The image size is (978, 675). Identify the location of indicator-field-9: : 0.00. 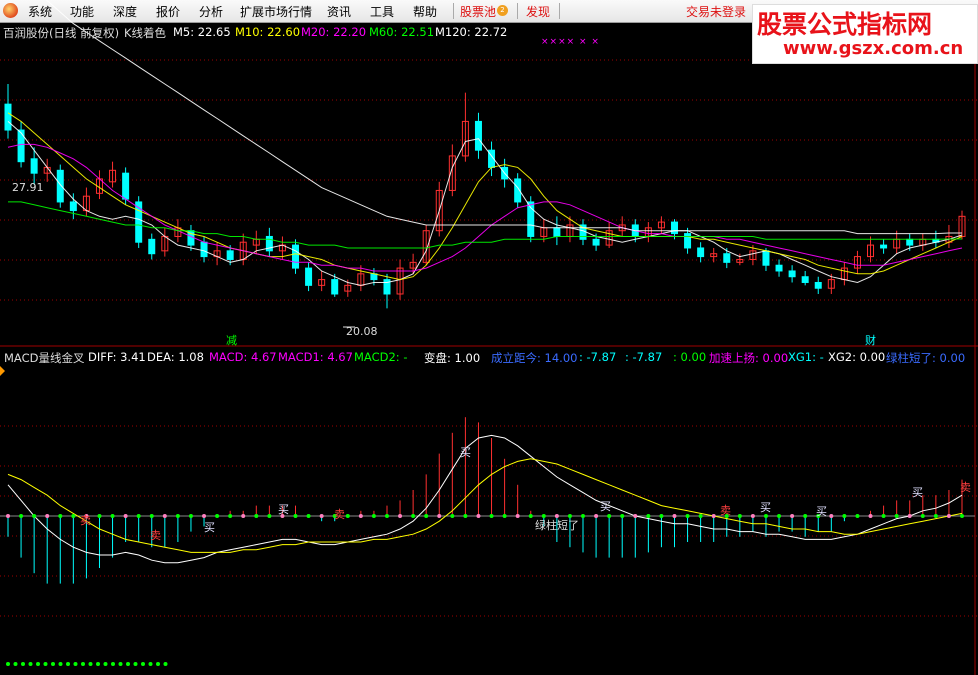
(690, 357).